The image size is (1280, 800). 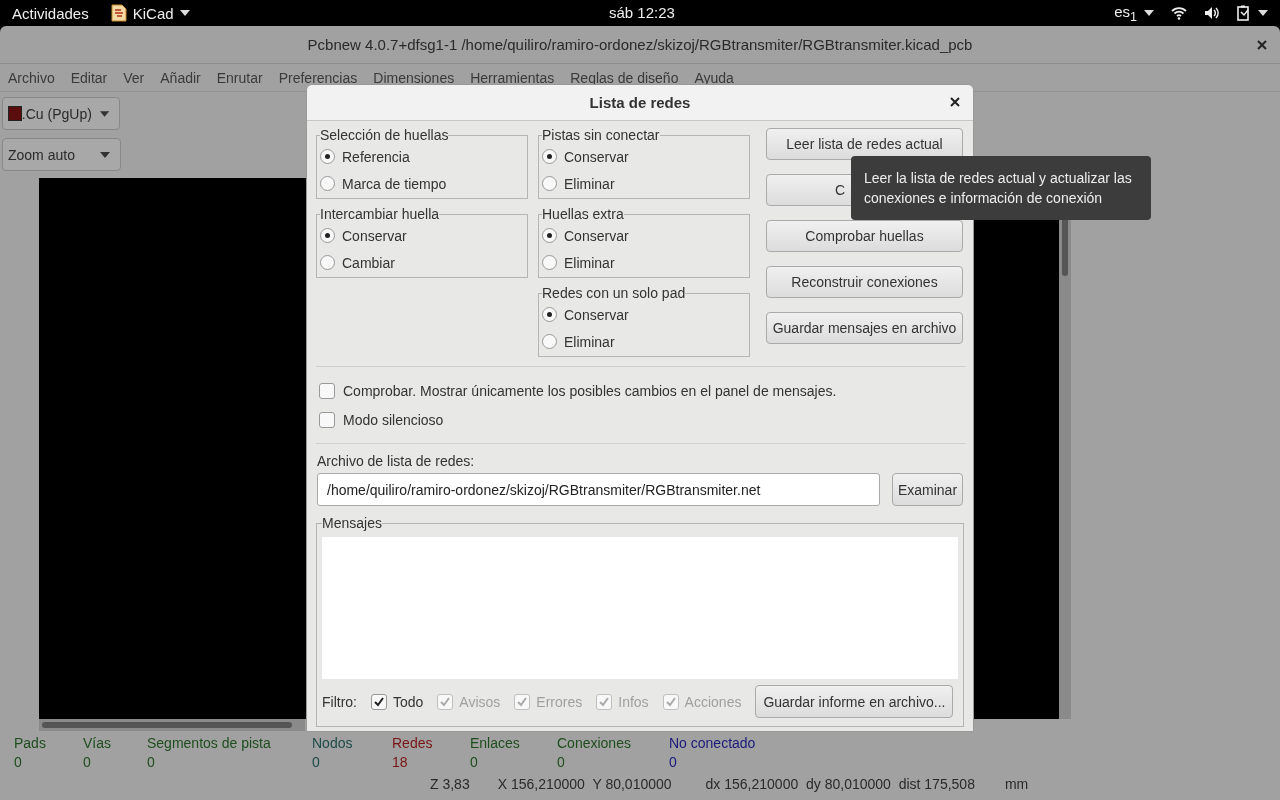 I want to click on coordinate-readout: mm, so click(x=1016, y=784).